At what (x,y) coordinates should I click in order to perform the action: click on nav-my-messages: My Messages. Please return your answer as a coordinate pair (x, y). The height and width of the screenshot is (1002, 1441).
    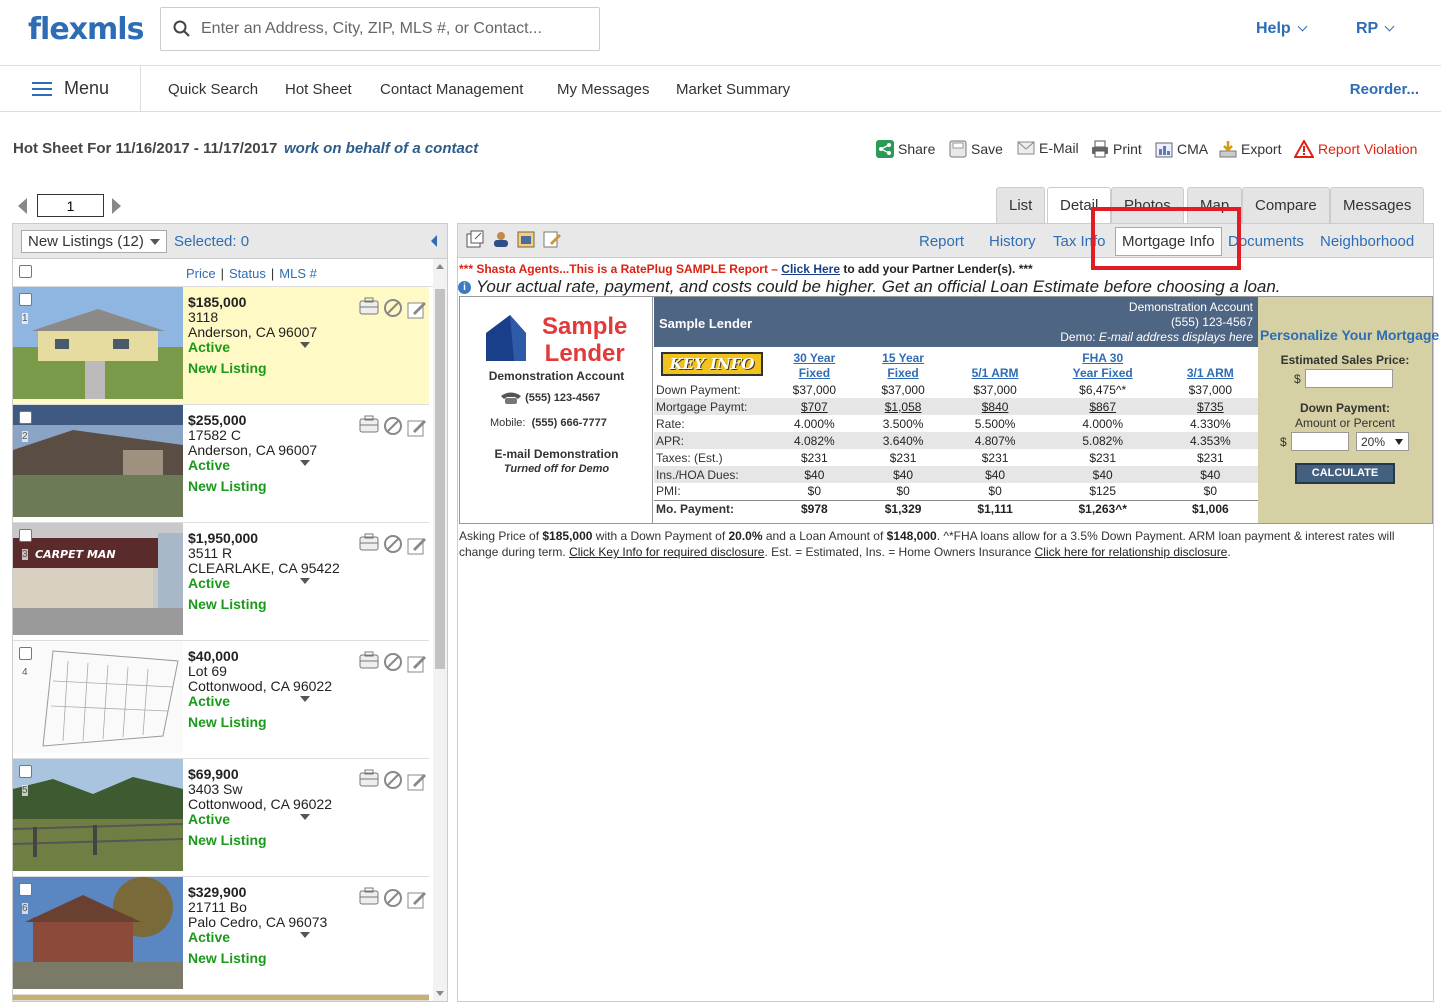
    Looking at the image, I should click on (603, 89).